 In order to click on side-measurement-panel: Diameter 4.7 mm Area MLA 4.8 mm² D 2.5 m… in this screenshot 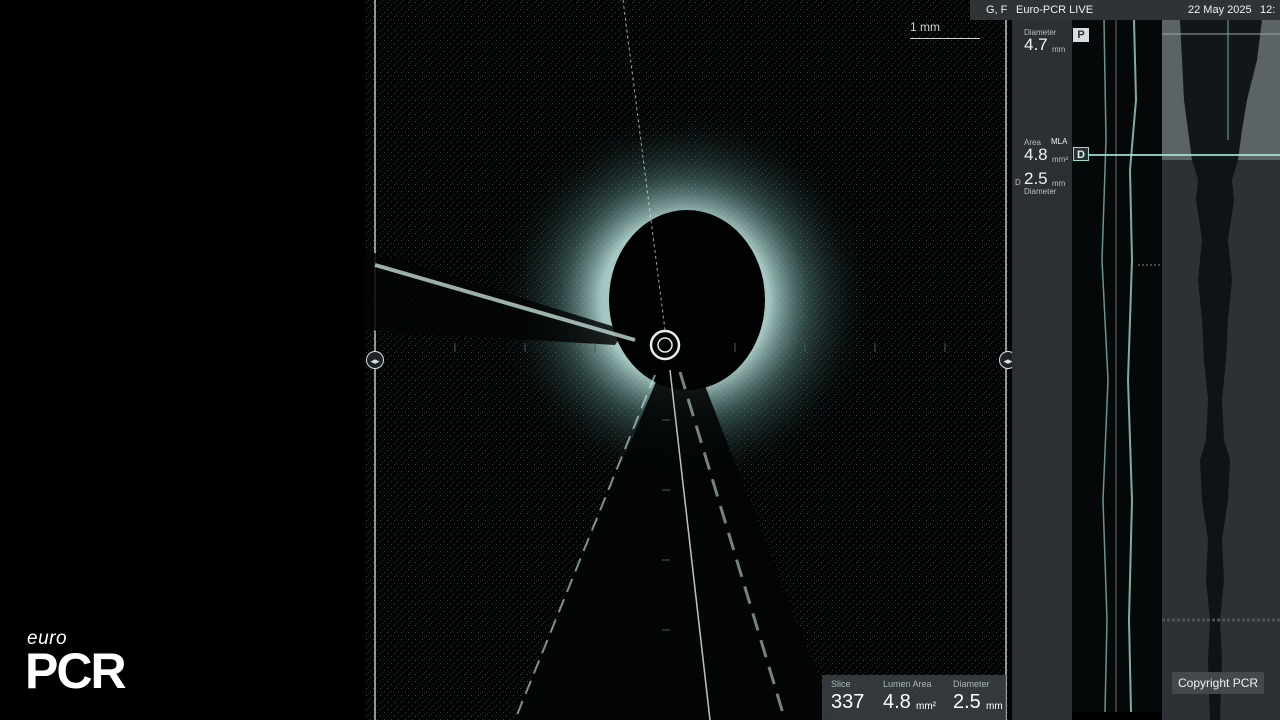, I will do `click(1042, 370)`.